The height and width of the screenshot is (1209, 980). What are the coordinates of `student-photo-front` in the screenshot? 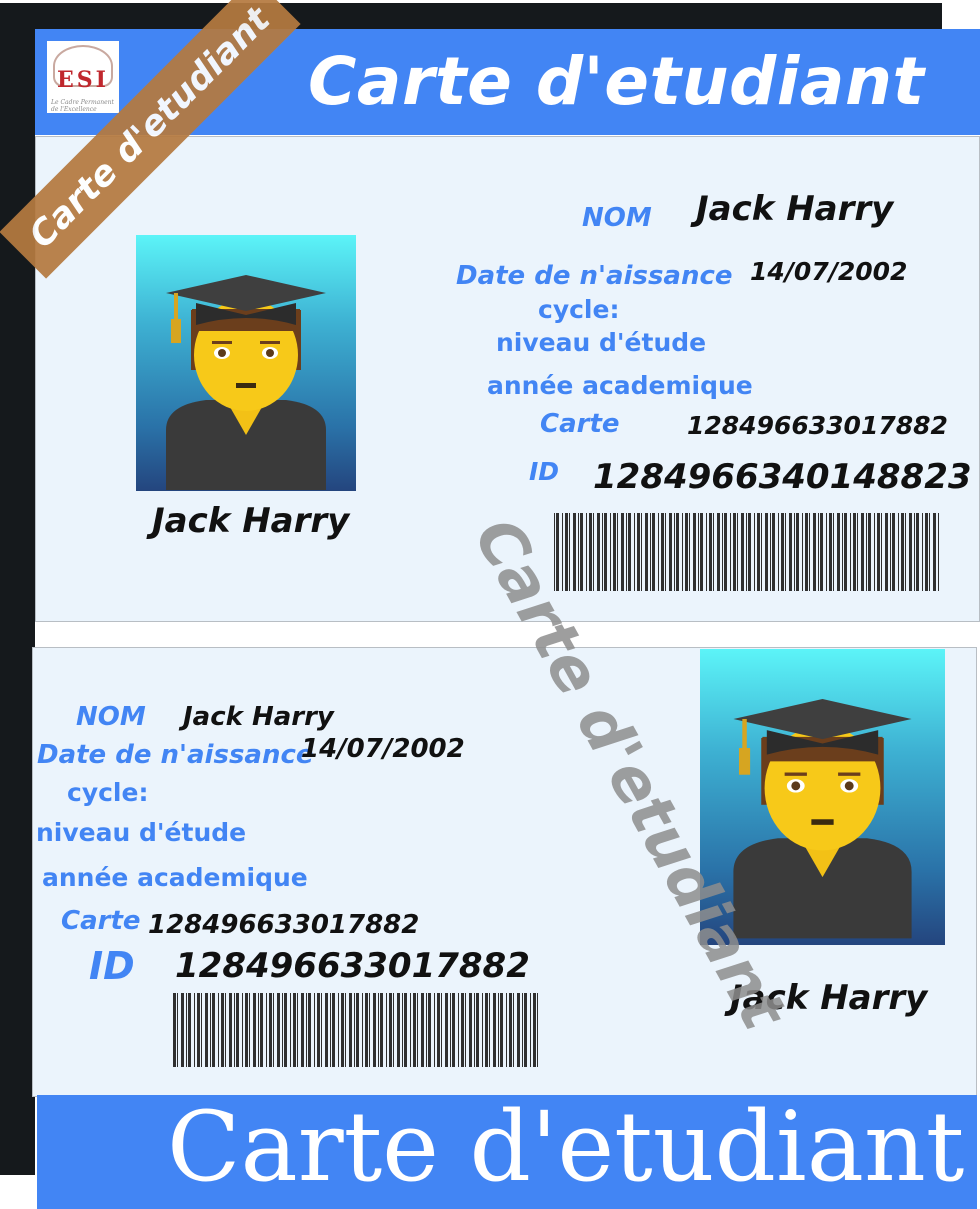 It's located at (246, 363).